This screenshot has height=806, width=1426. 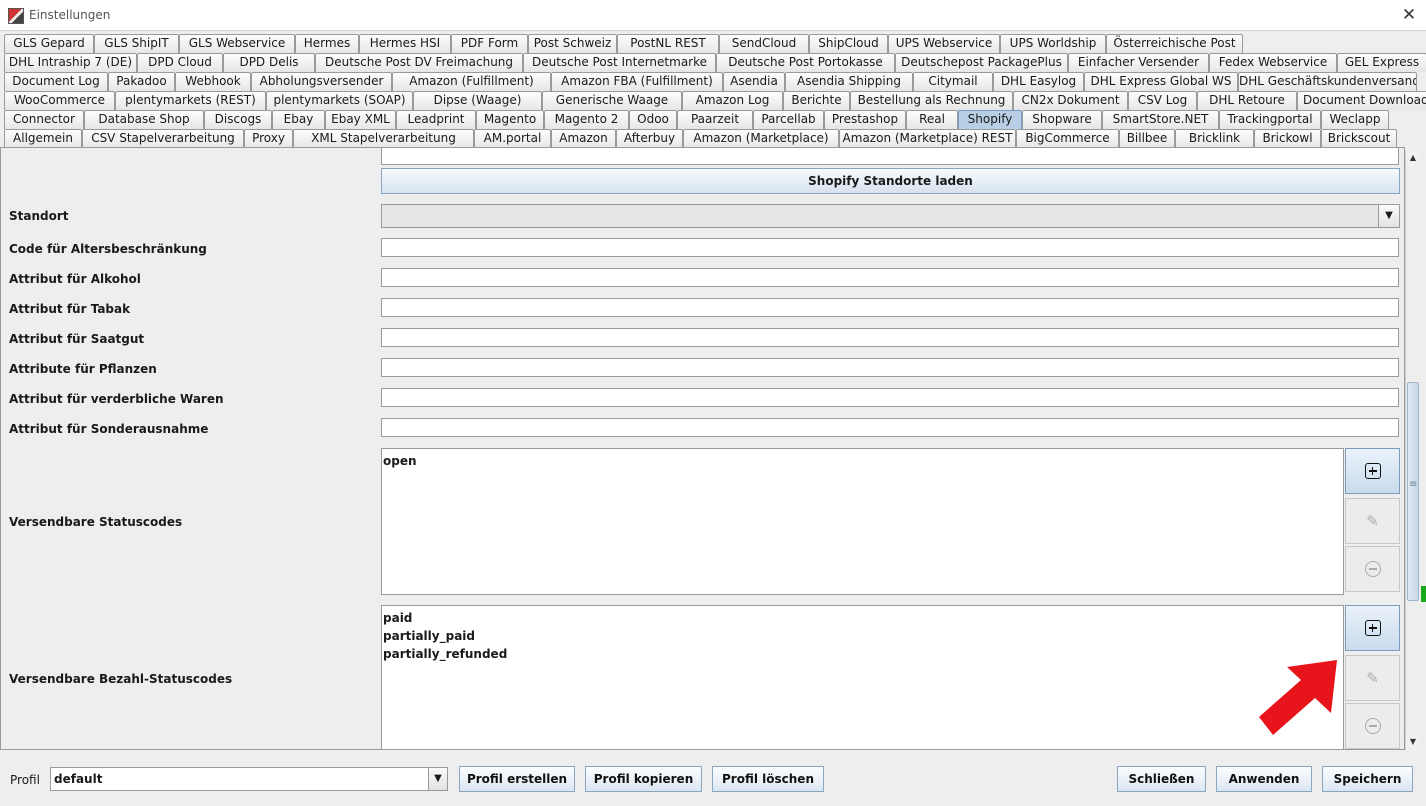 I want to click on copy-profile-button: Profil kopieren, so click(x=643, y=779).